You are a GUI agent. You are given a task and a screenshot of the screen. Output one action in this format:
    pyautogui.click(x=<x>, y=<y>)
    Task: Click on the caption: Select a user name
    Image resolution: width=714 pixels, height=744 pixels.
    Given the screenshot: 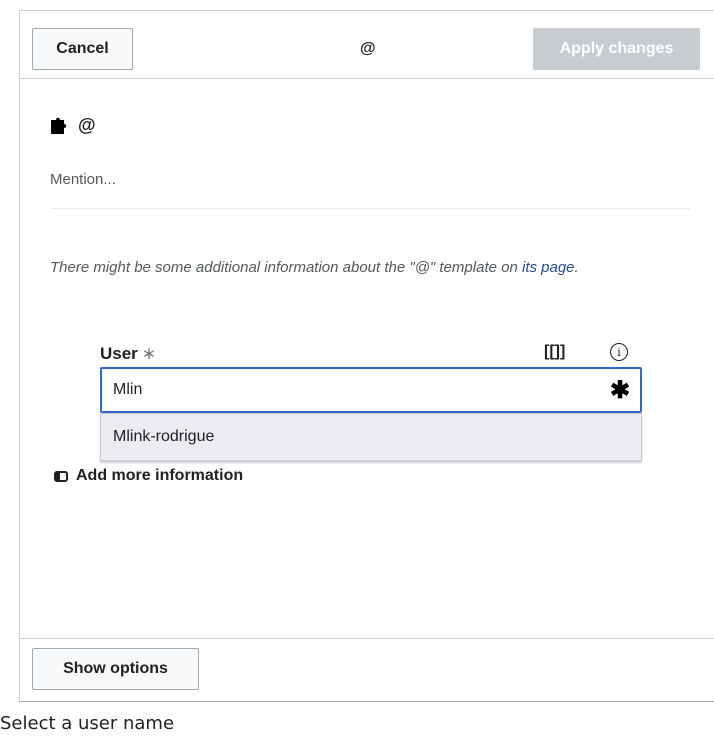 What is the action you would take?
    pyautogui.click(x=87, y=723)
    